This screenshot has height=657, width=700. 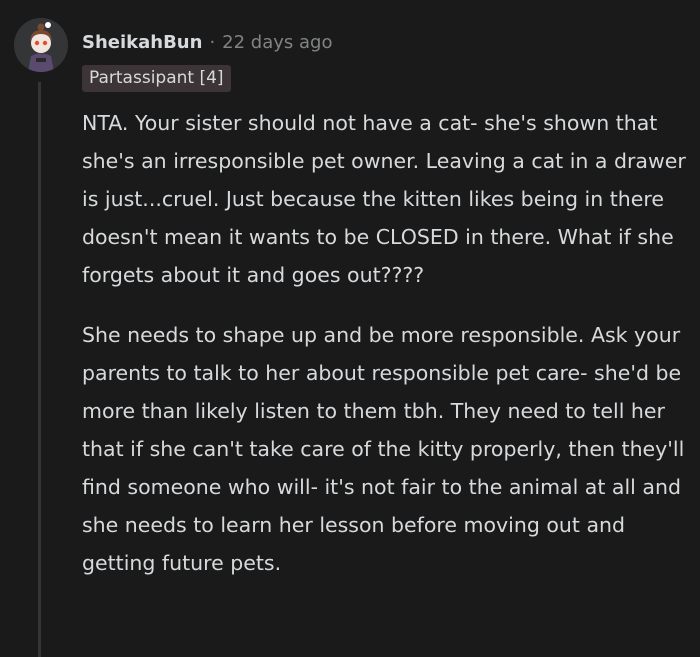 I want to click on timestamp: 22 days ago, so click(x=277, y=42).